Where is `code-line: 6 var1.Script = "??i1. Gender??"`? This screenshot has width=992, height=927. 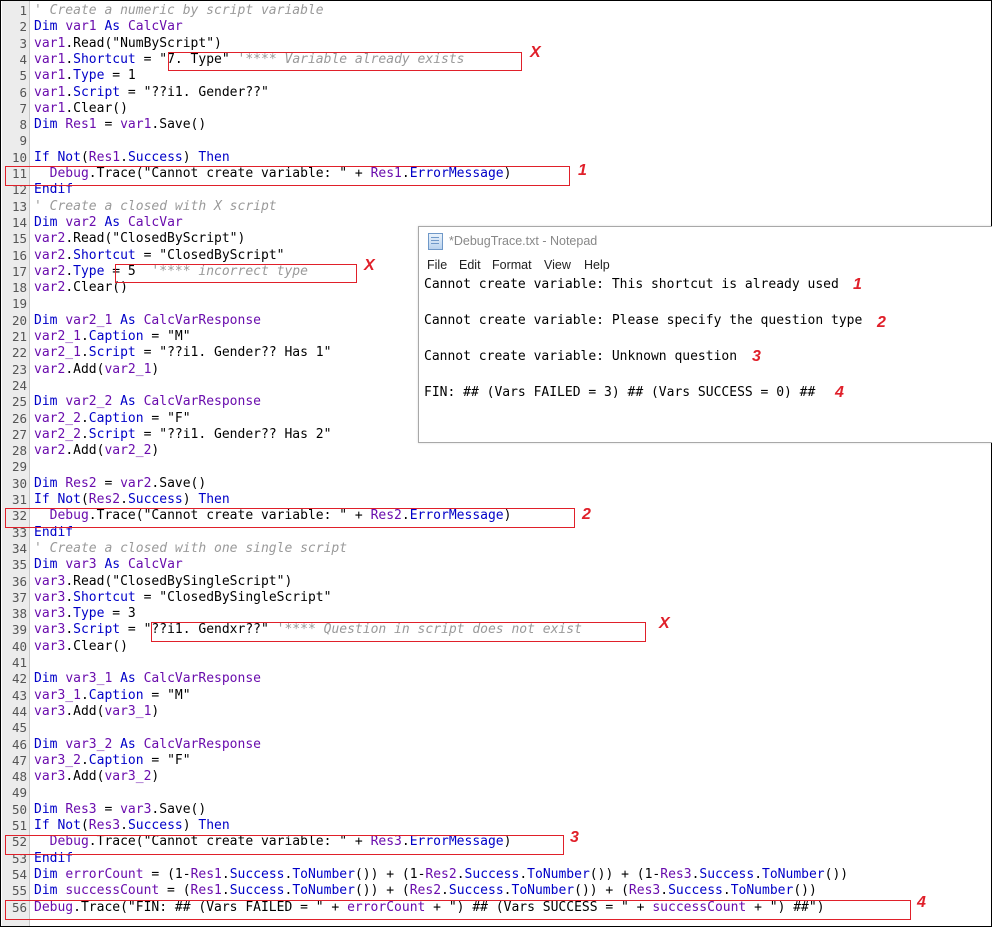 code-line: 6 var1.Script = "??i1. Gender??" is located at coordinates (496, 93).